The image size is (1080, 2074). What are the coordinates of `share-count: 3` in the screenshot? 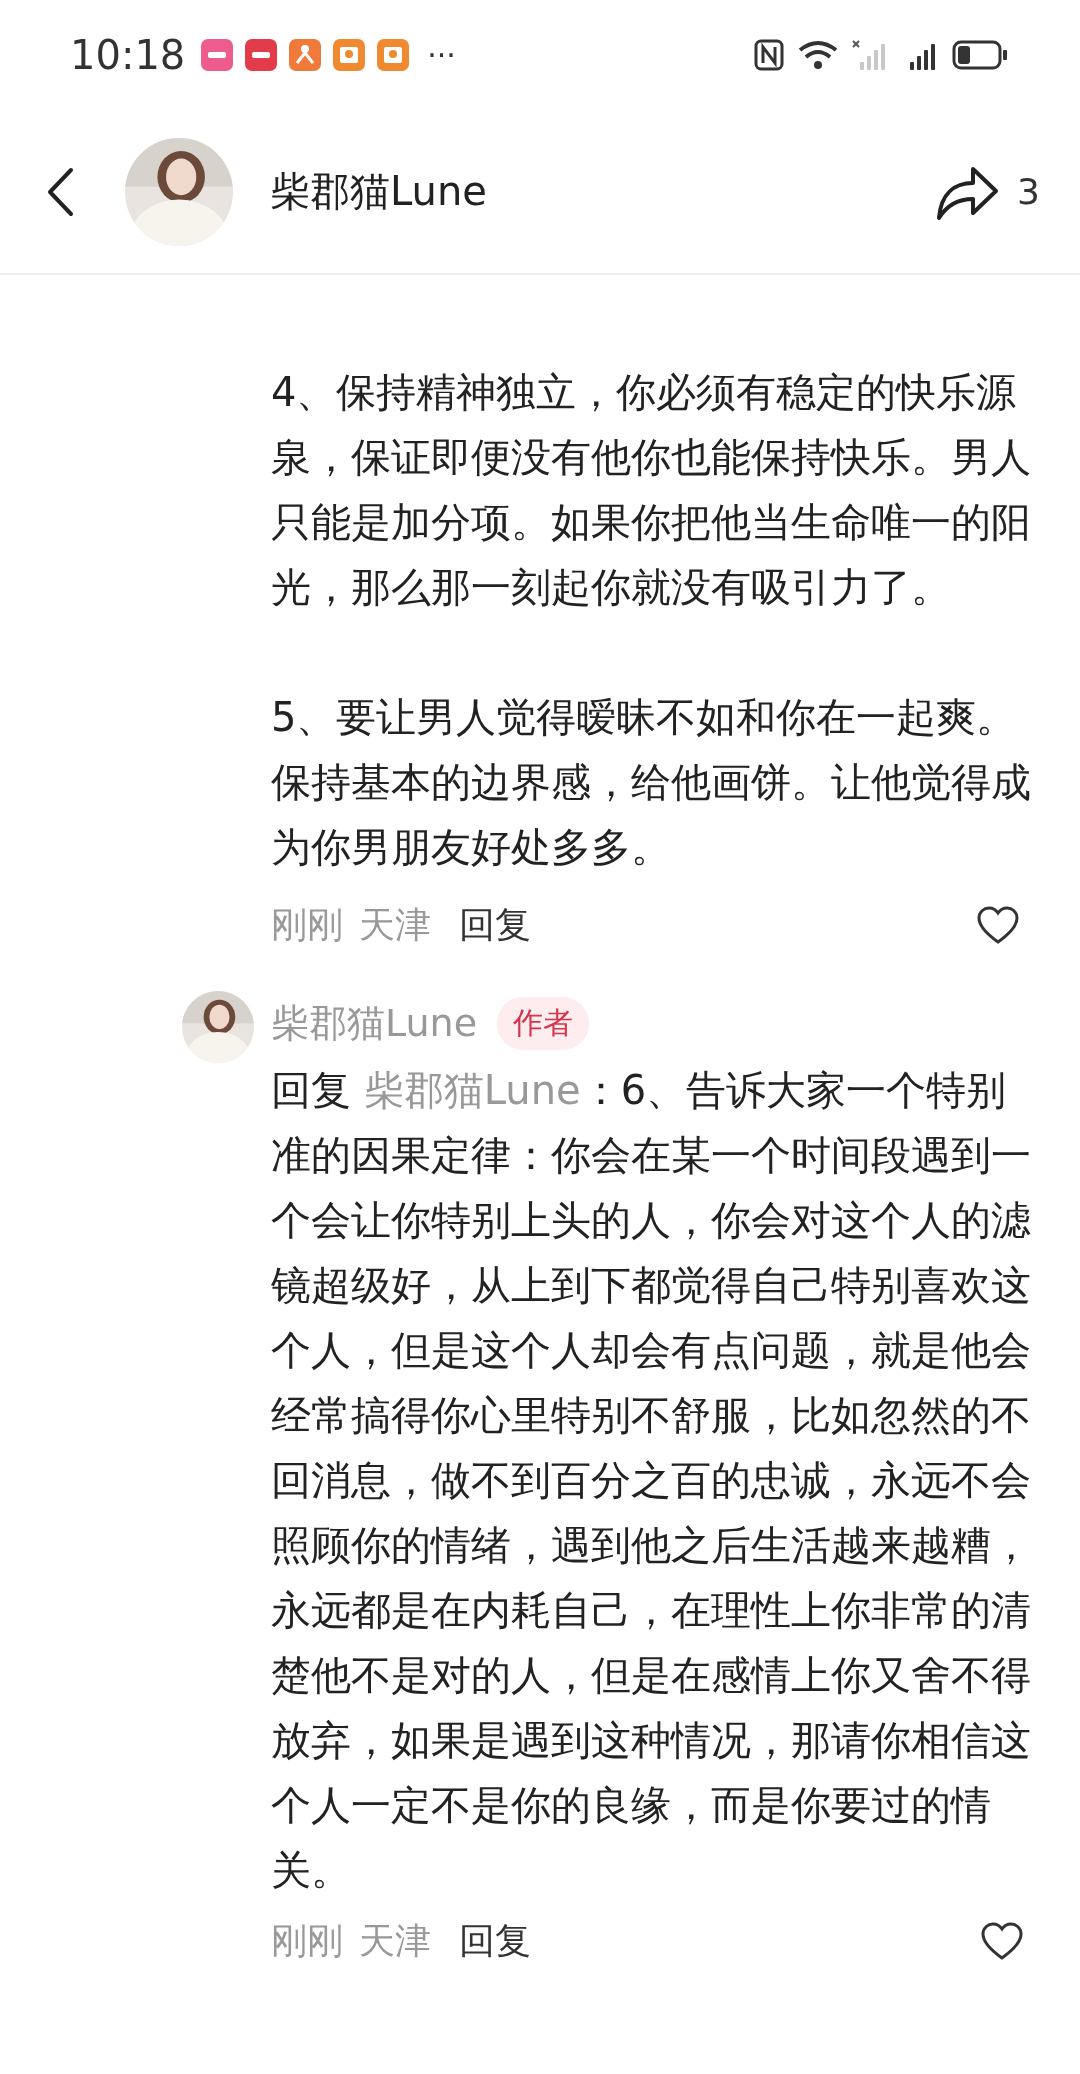 It's located at (1028, 191).